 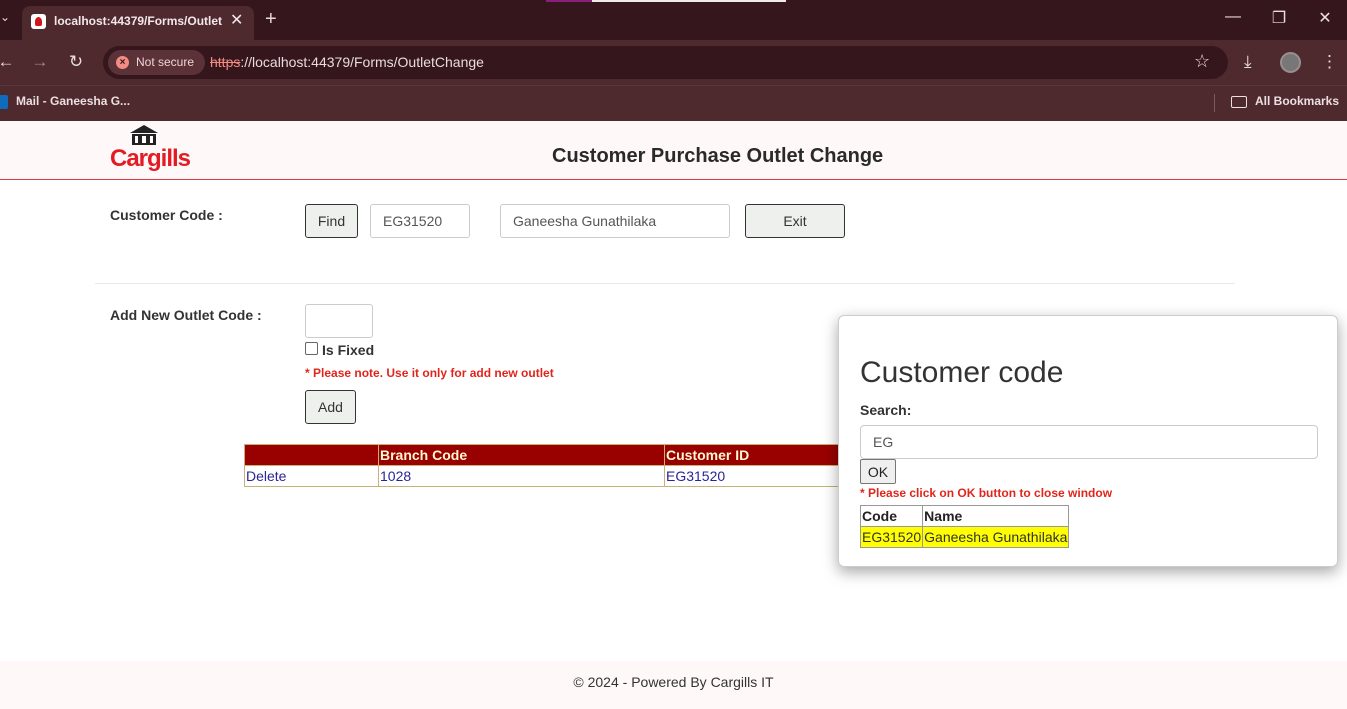 I want to click on add-button: Add, so click(x=330, y=407).